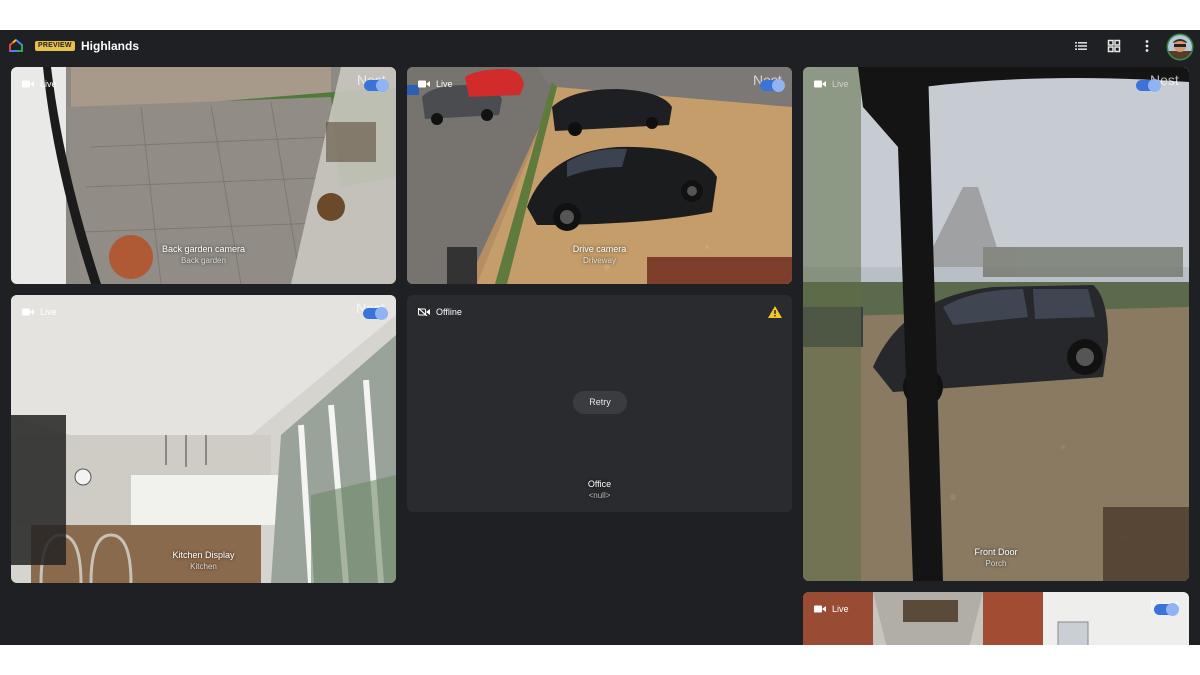 The image size is (1200, 675). What do you see at coordinates (1147, 46) in the screenshot?
I see `more-vert-icon` at bounding box center [1147, 46].